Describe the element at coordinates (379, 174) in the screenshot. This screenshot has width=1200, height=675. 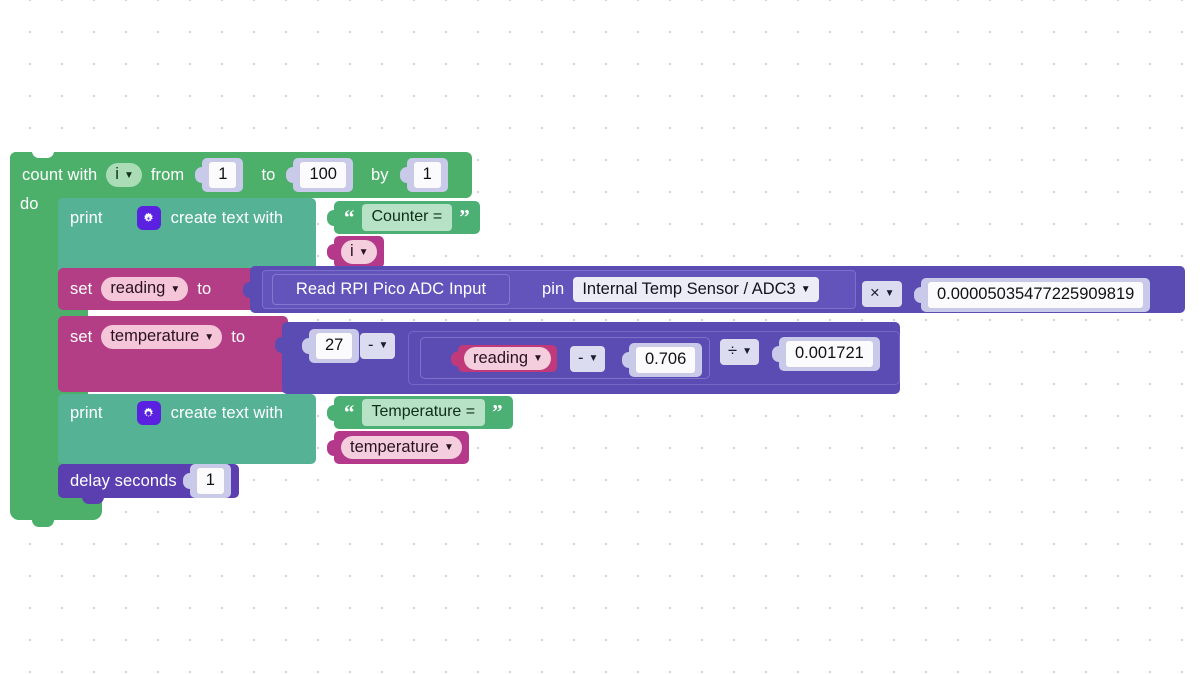
I see `by-label: by` at that location.